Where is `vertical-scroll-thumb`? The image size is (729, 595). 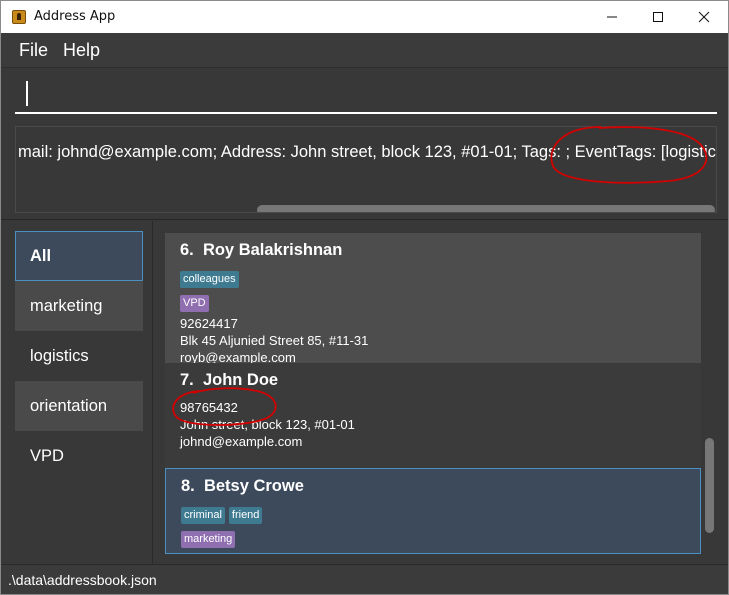 vertical-scroll-thumb is located at coordinates (709, 485).